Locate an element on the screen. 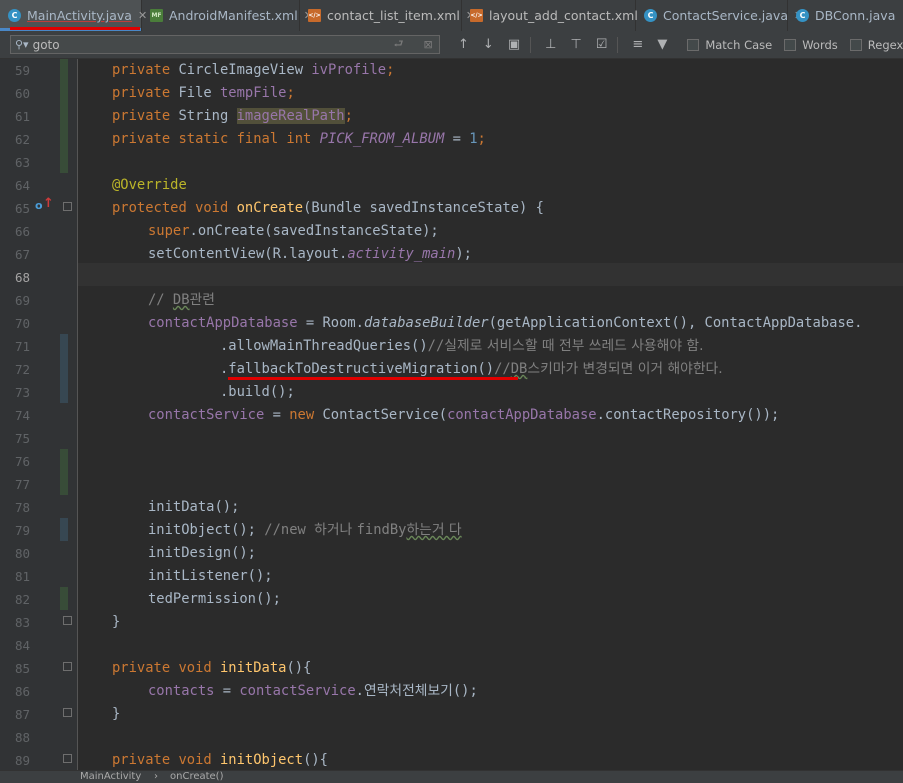  remove-selection-icon: ⊤ is located at coordinates (575, 44).